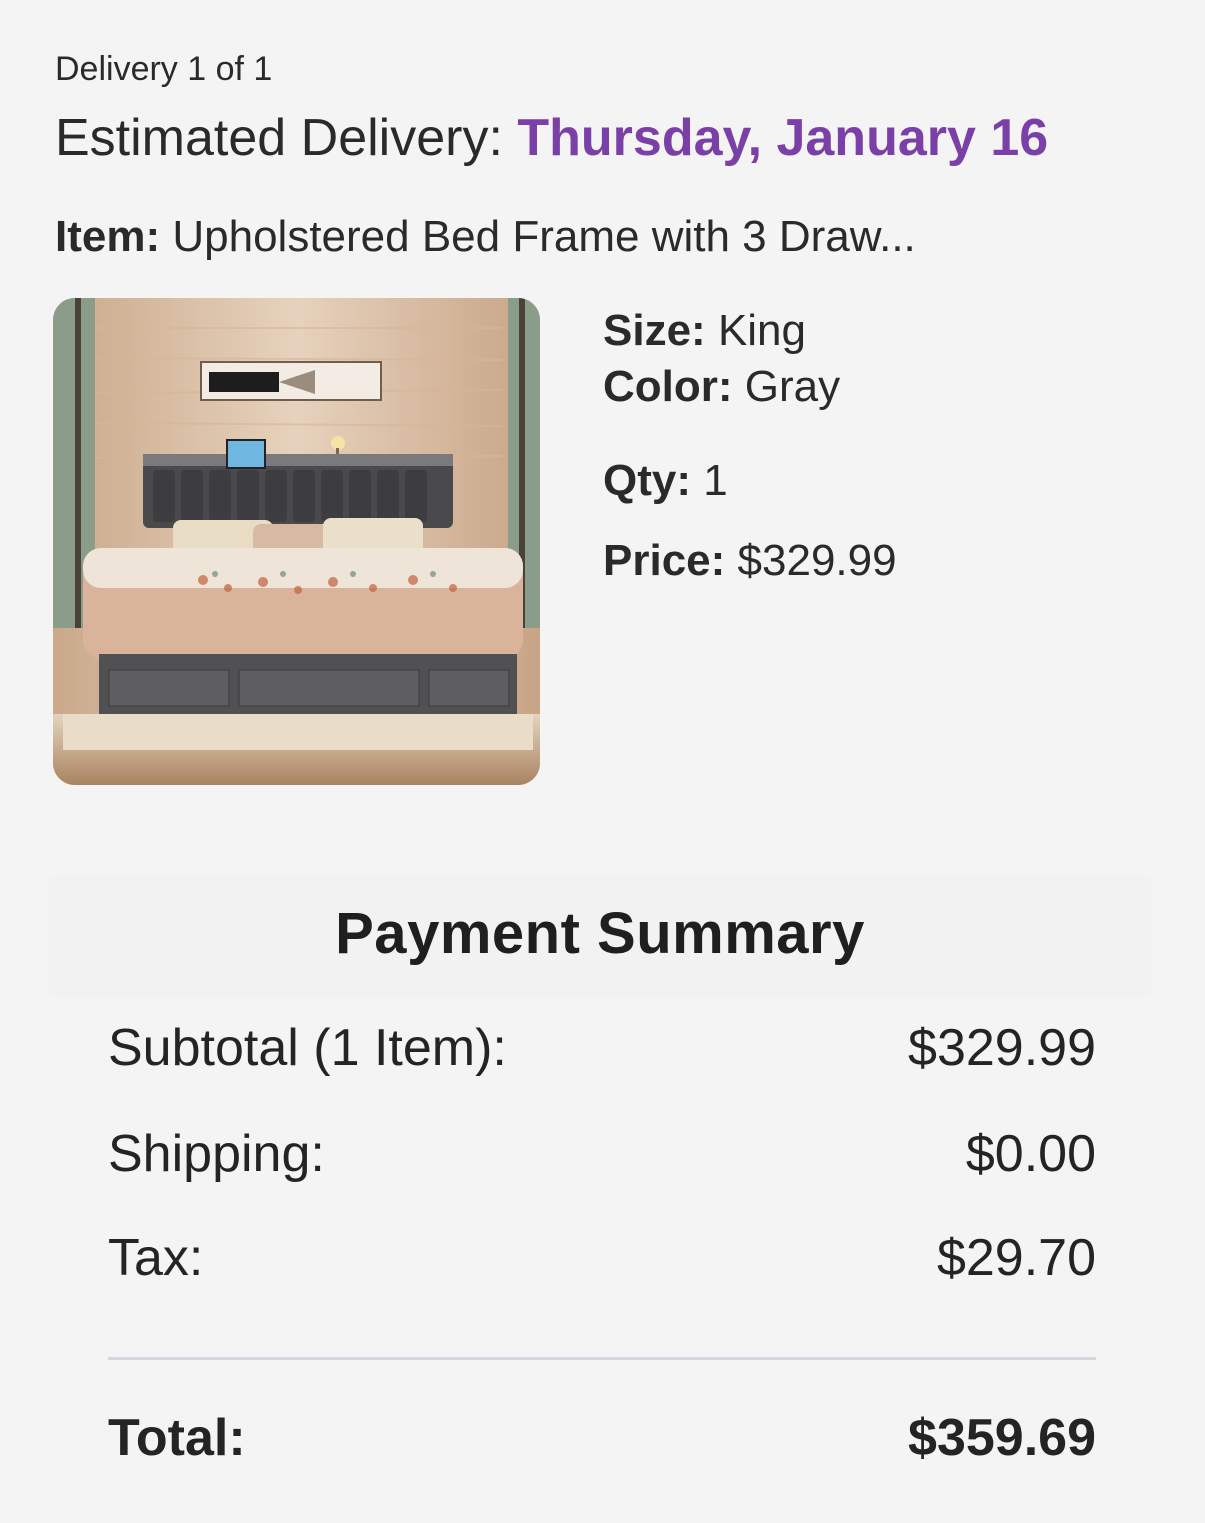 The height and width of the screenshot is (1523, 1205). Describe the element at coordinates (279, 138) in the screenshot. I see `estimated-delivery-label: Estimated Delivery:` at that location.